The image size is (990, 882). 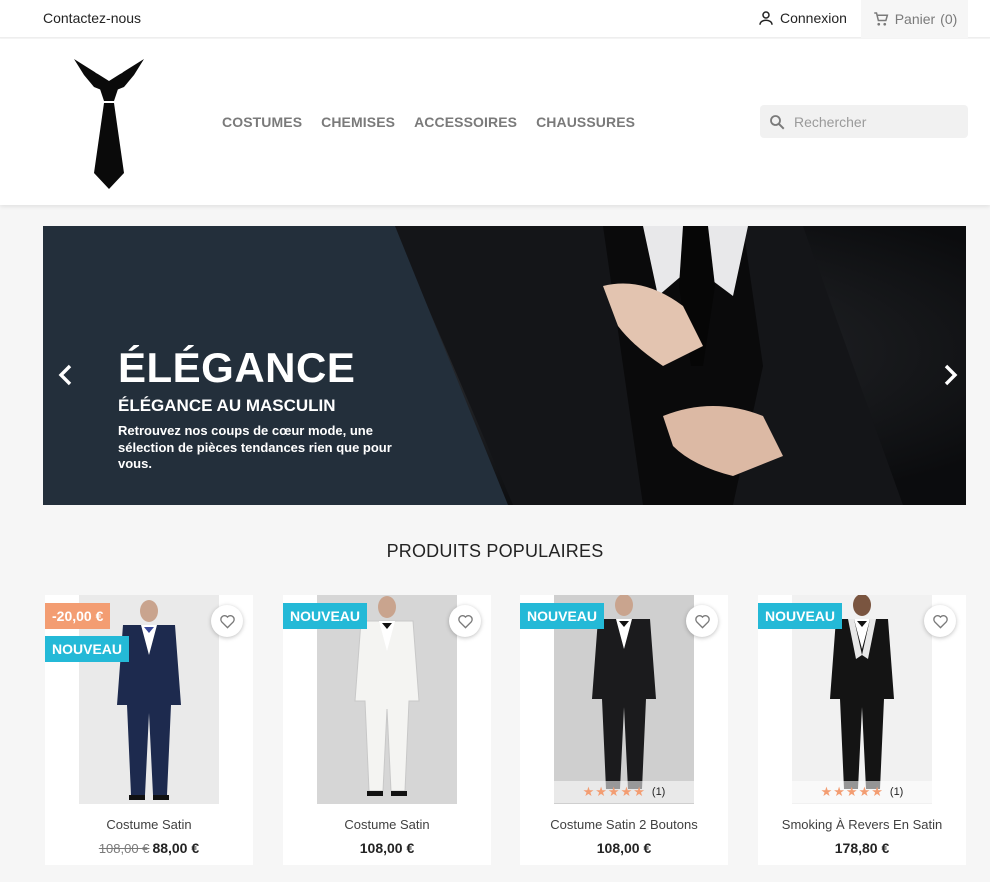 I want to click on section-title: PRODUITS POPULAIRES, so click(x=495, y=551).